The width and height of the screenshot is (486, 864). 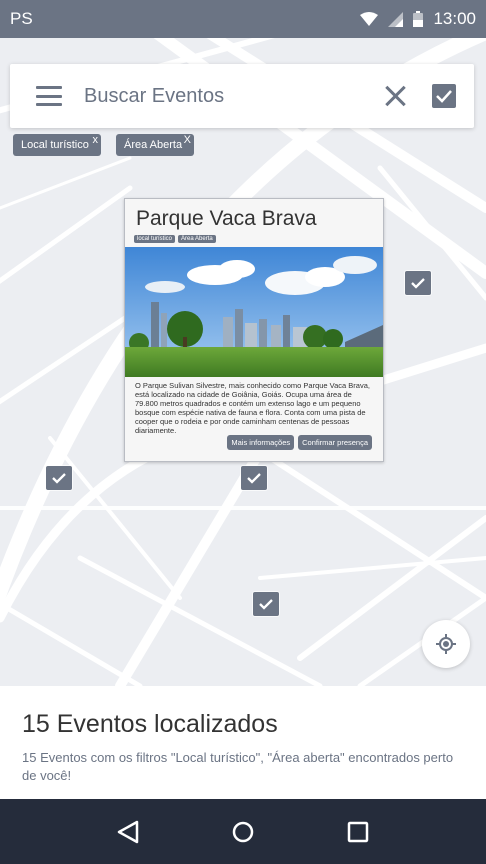 I want to click on search-input, so click(x=234, y=96).